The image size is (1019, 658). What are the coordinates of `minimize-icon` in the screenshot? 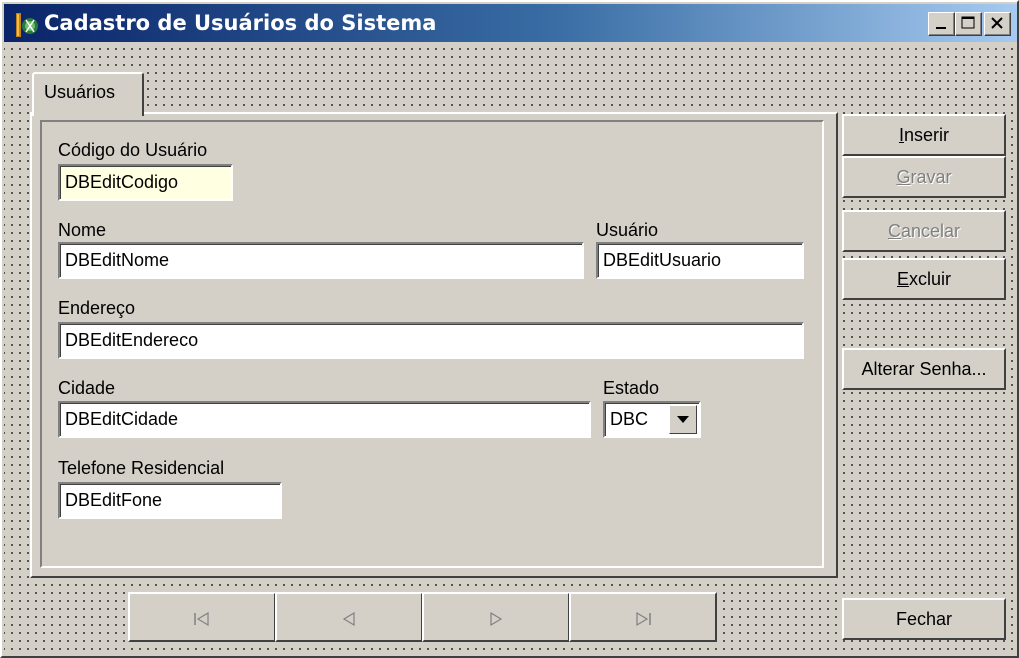 It's located at (941, 28).